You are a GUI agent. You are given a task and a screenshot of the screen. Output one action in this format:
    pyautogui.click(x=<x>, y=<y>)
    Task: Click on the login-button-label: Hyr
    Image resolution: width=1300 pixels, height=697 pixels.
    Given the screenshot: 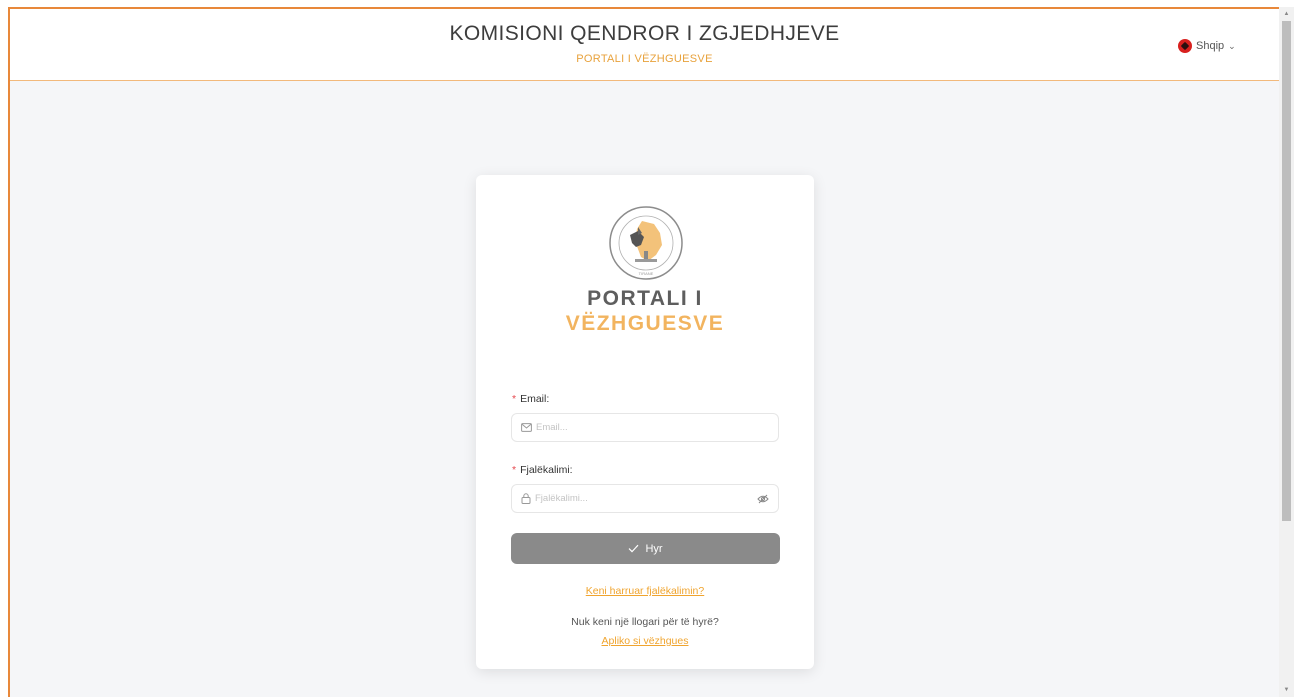 What is the action you would take?
    pyautogui.click(x=654, y=548)
    